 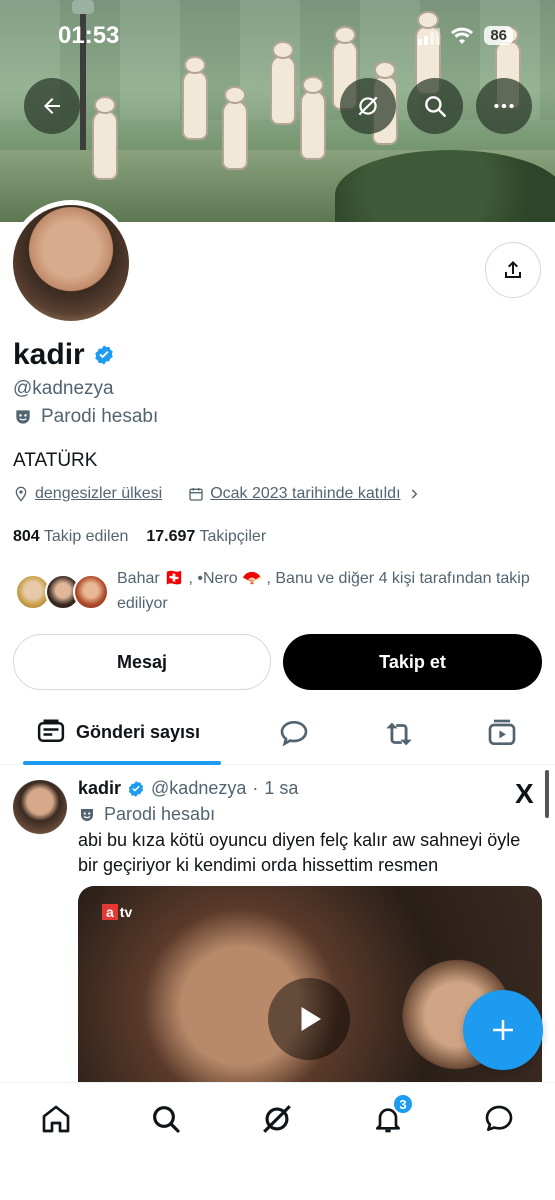 I want to click on media-icon, so click(x=502, y=732).